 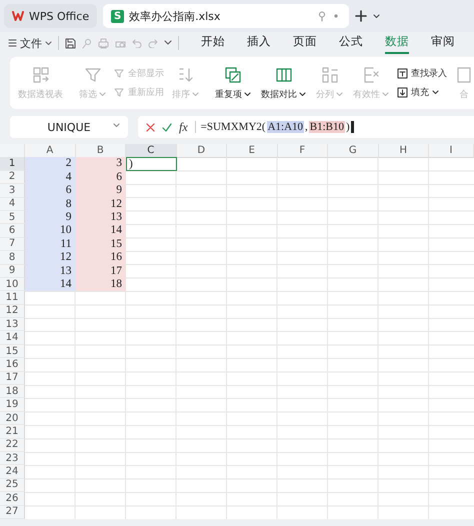 I want to click on table-cell: 2, so click(x=50, y=164).